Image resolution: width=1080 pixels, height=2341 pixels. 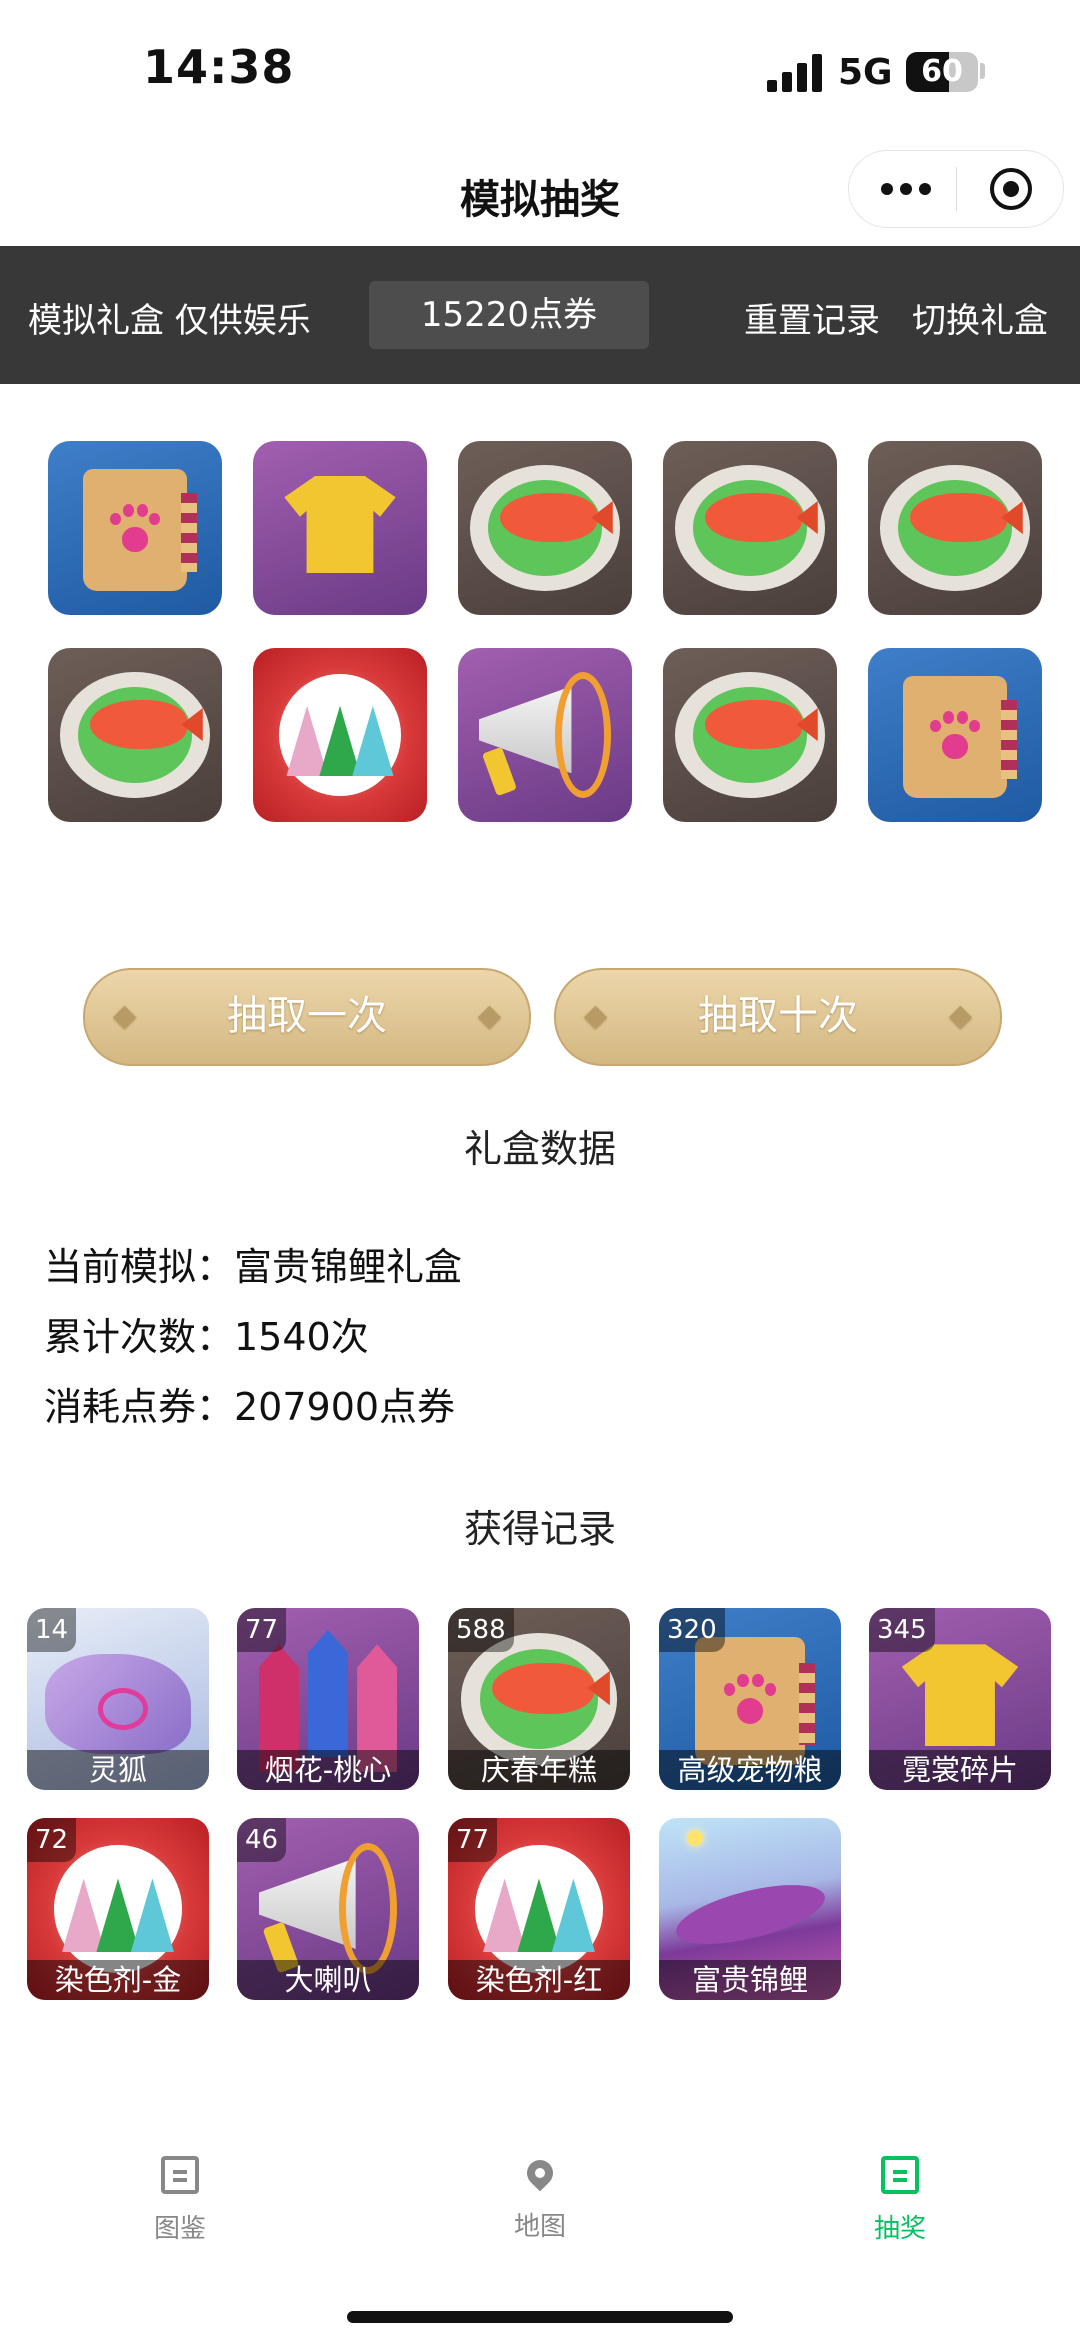 I want to click on record-tile: 富贵锦鲤, so click(x=750, y=1909).